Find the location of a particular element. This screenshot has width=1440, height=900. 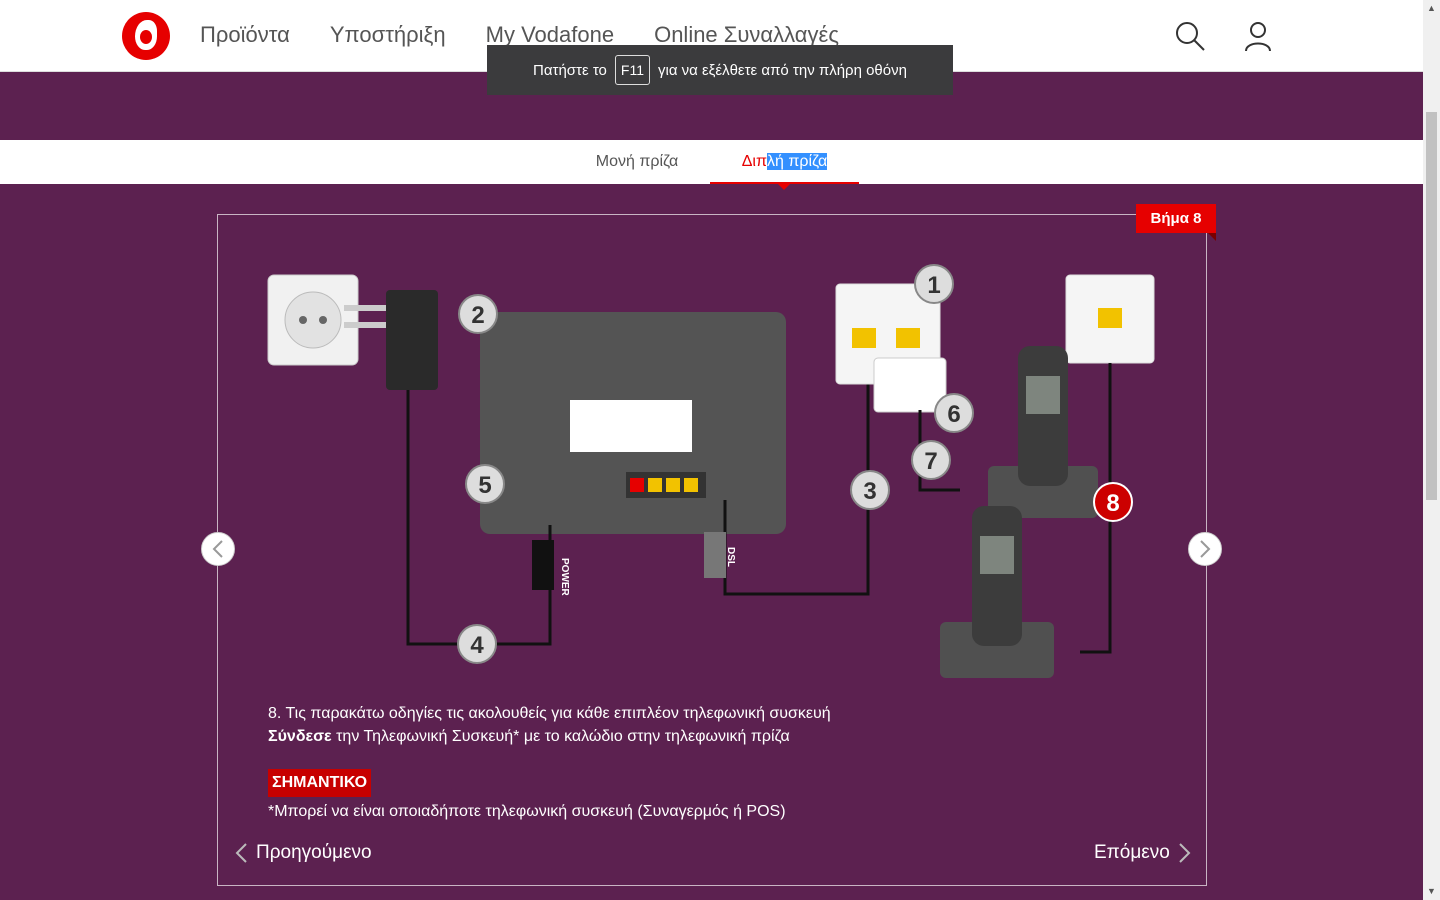

f11-key: F11 is located at coordinates (632, 70).